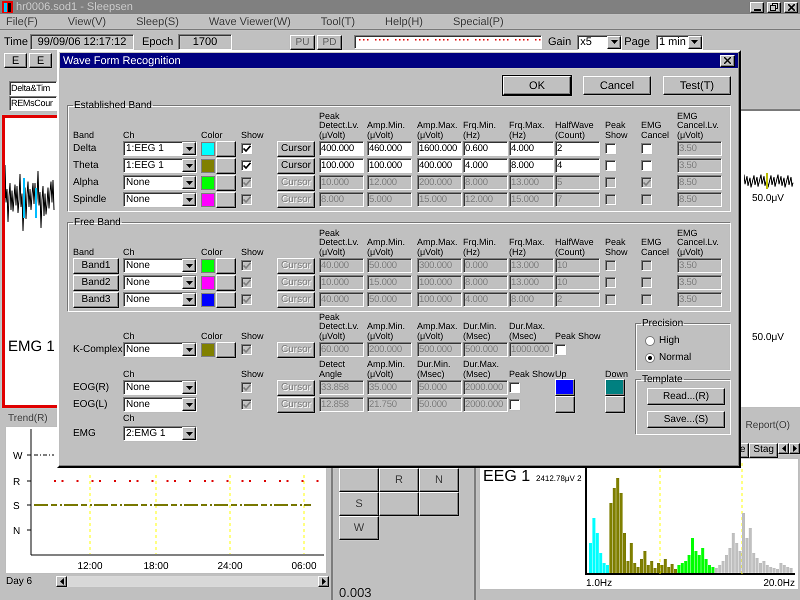 The height and width of the screenshot is (600, 800). Describe the element at coordinates (439, 480) in the screenshot. I see `stage-button: N` at that location.